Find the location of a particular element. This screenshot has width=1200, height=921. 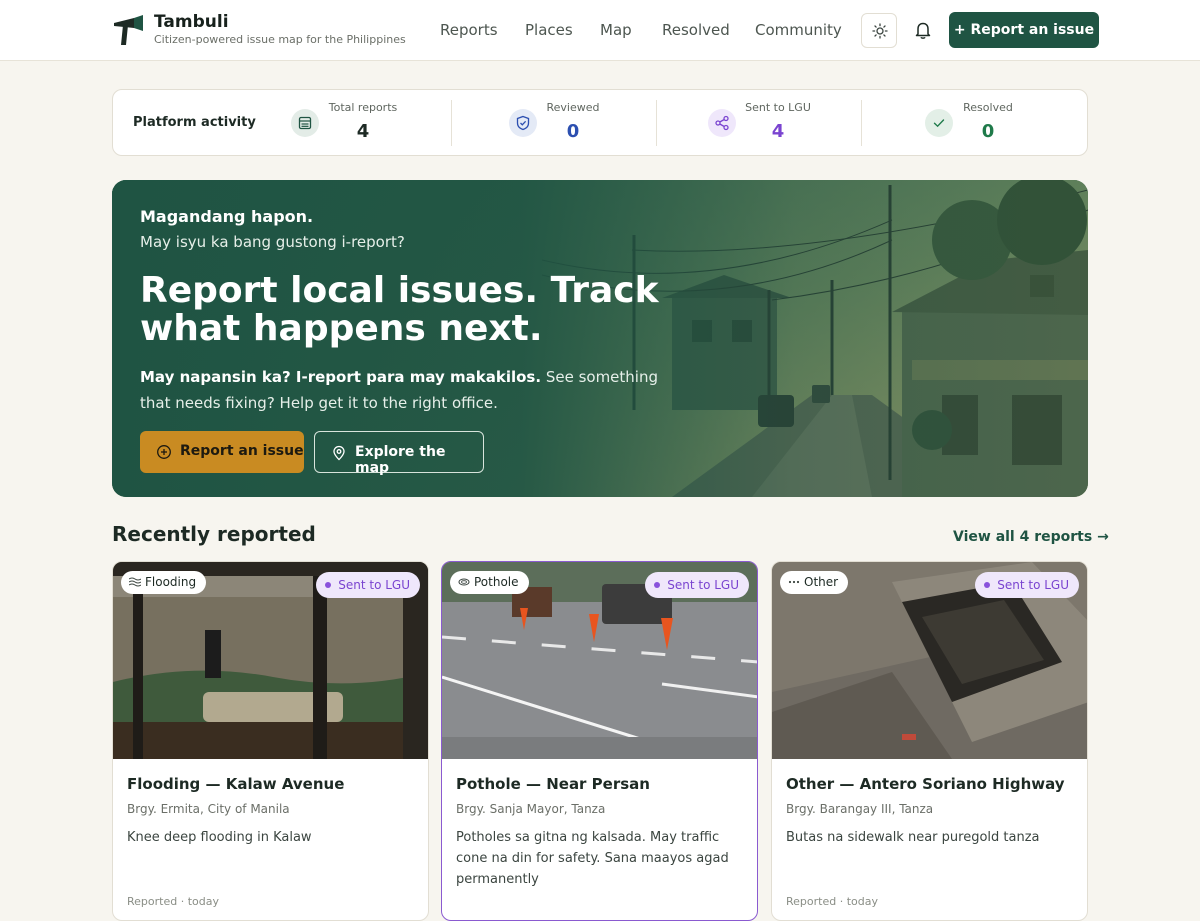

nav-places: Places is located at coordinates (549, 30).